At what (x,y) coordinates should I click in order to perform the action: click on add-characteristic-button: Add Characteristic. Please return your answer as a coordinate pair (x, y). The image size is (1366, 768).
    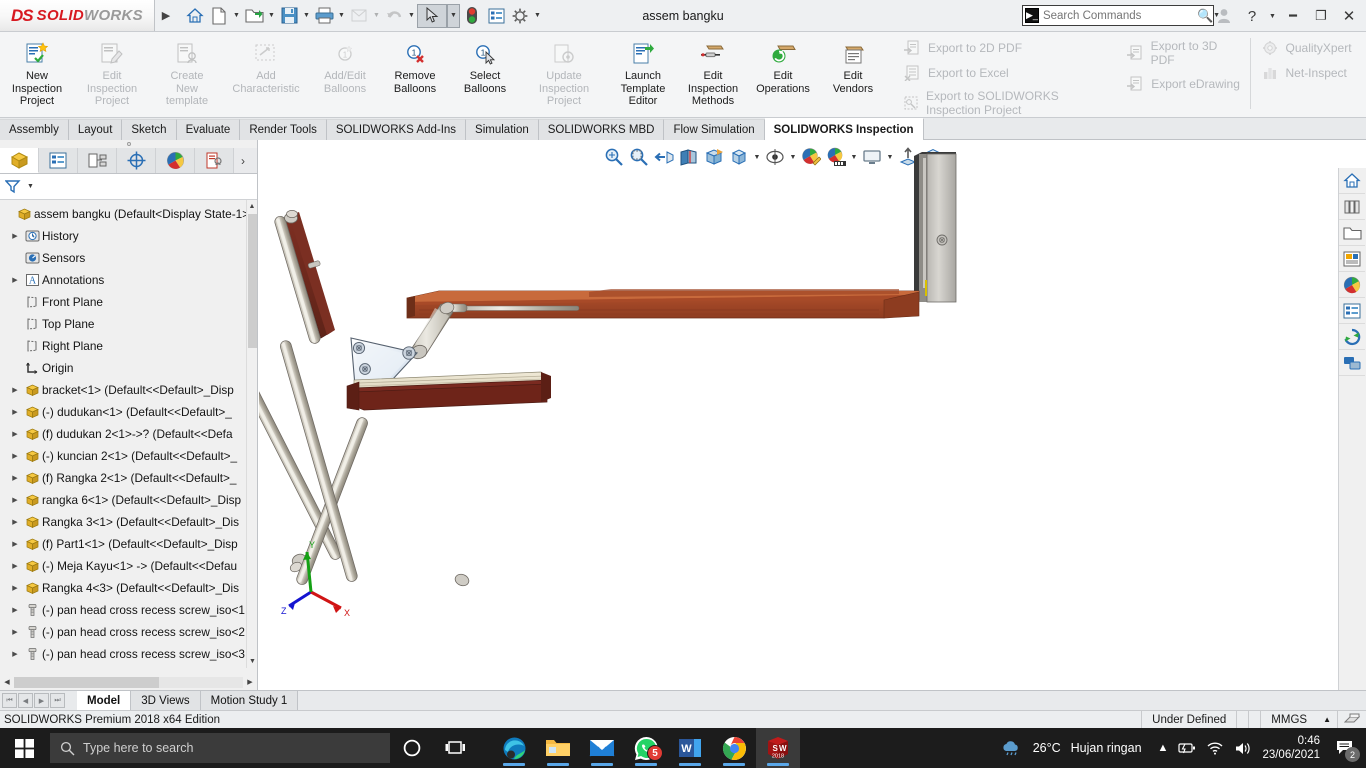
    Looking at the image, I should click on (266, 65).